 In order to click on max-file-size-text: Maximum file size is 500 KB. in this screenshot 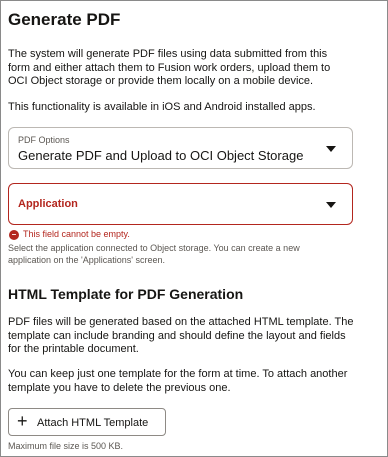, I will do `click(66, 446)`.